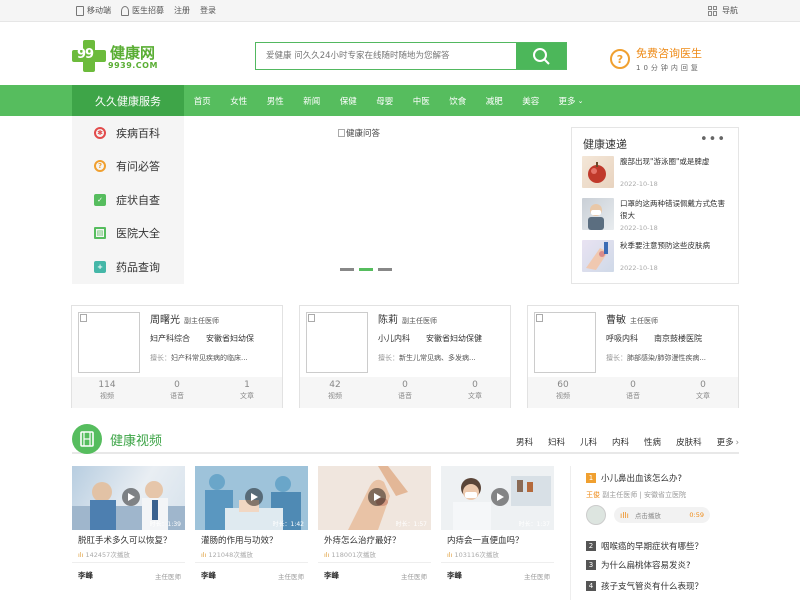  Describe the element at coordinates (247, 392) in the screenshot. I see `stat-articles: 1 文章` at that location.